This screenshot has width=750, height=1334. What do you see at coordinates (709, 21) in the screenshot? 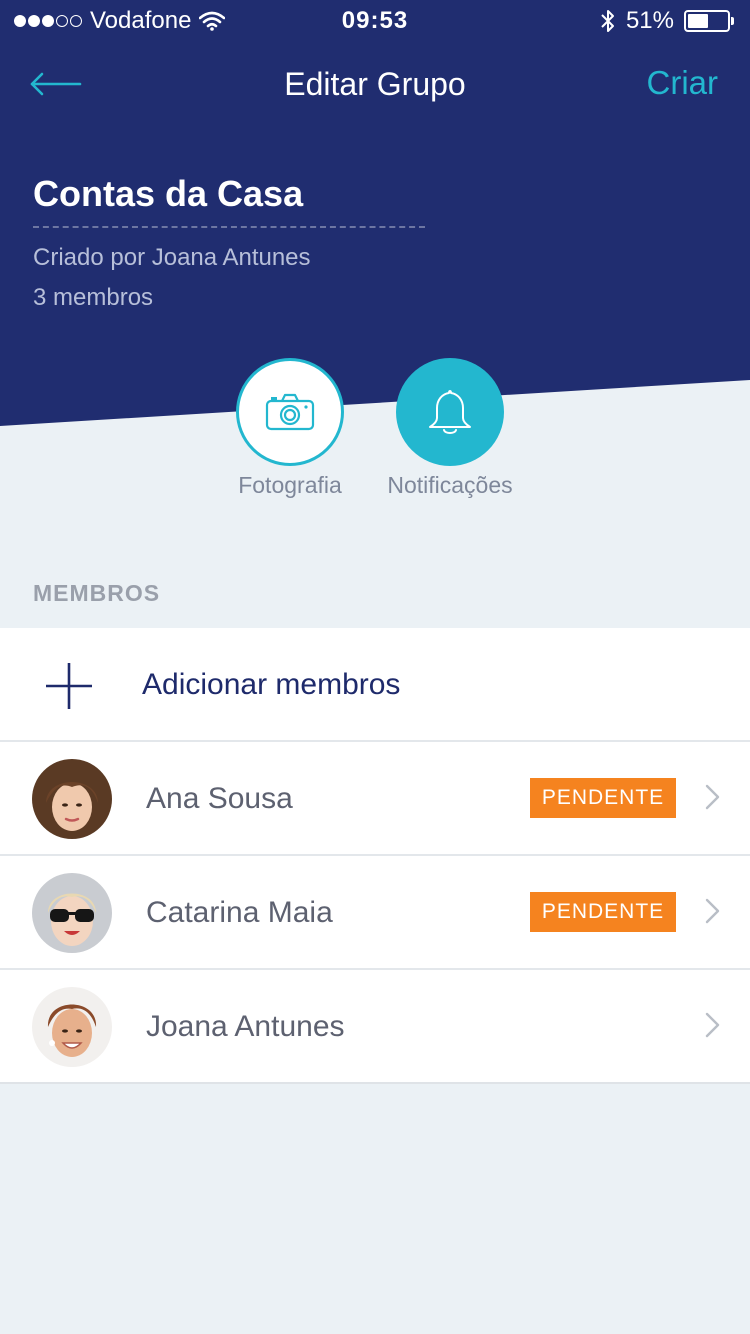
I see `battery-icon` at bounding box center [709, 21].